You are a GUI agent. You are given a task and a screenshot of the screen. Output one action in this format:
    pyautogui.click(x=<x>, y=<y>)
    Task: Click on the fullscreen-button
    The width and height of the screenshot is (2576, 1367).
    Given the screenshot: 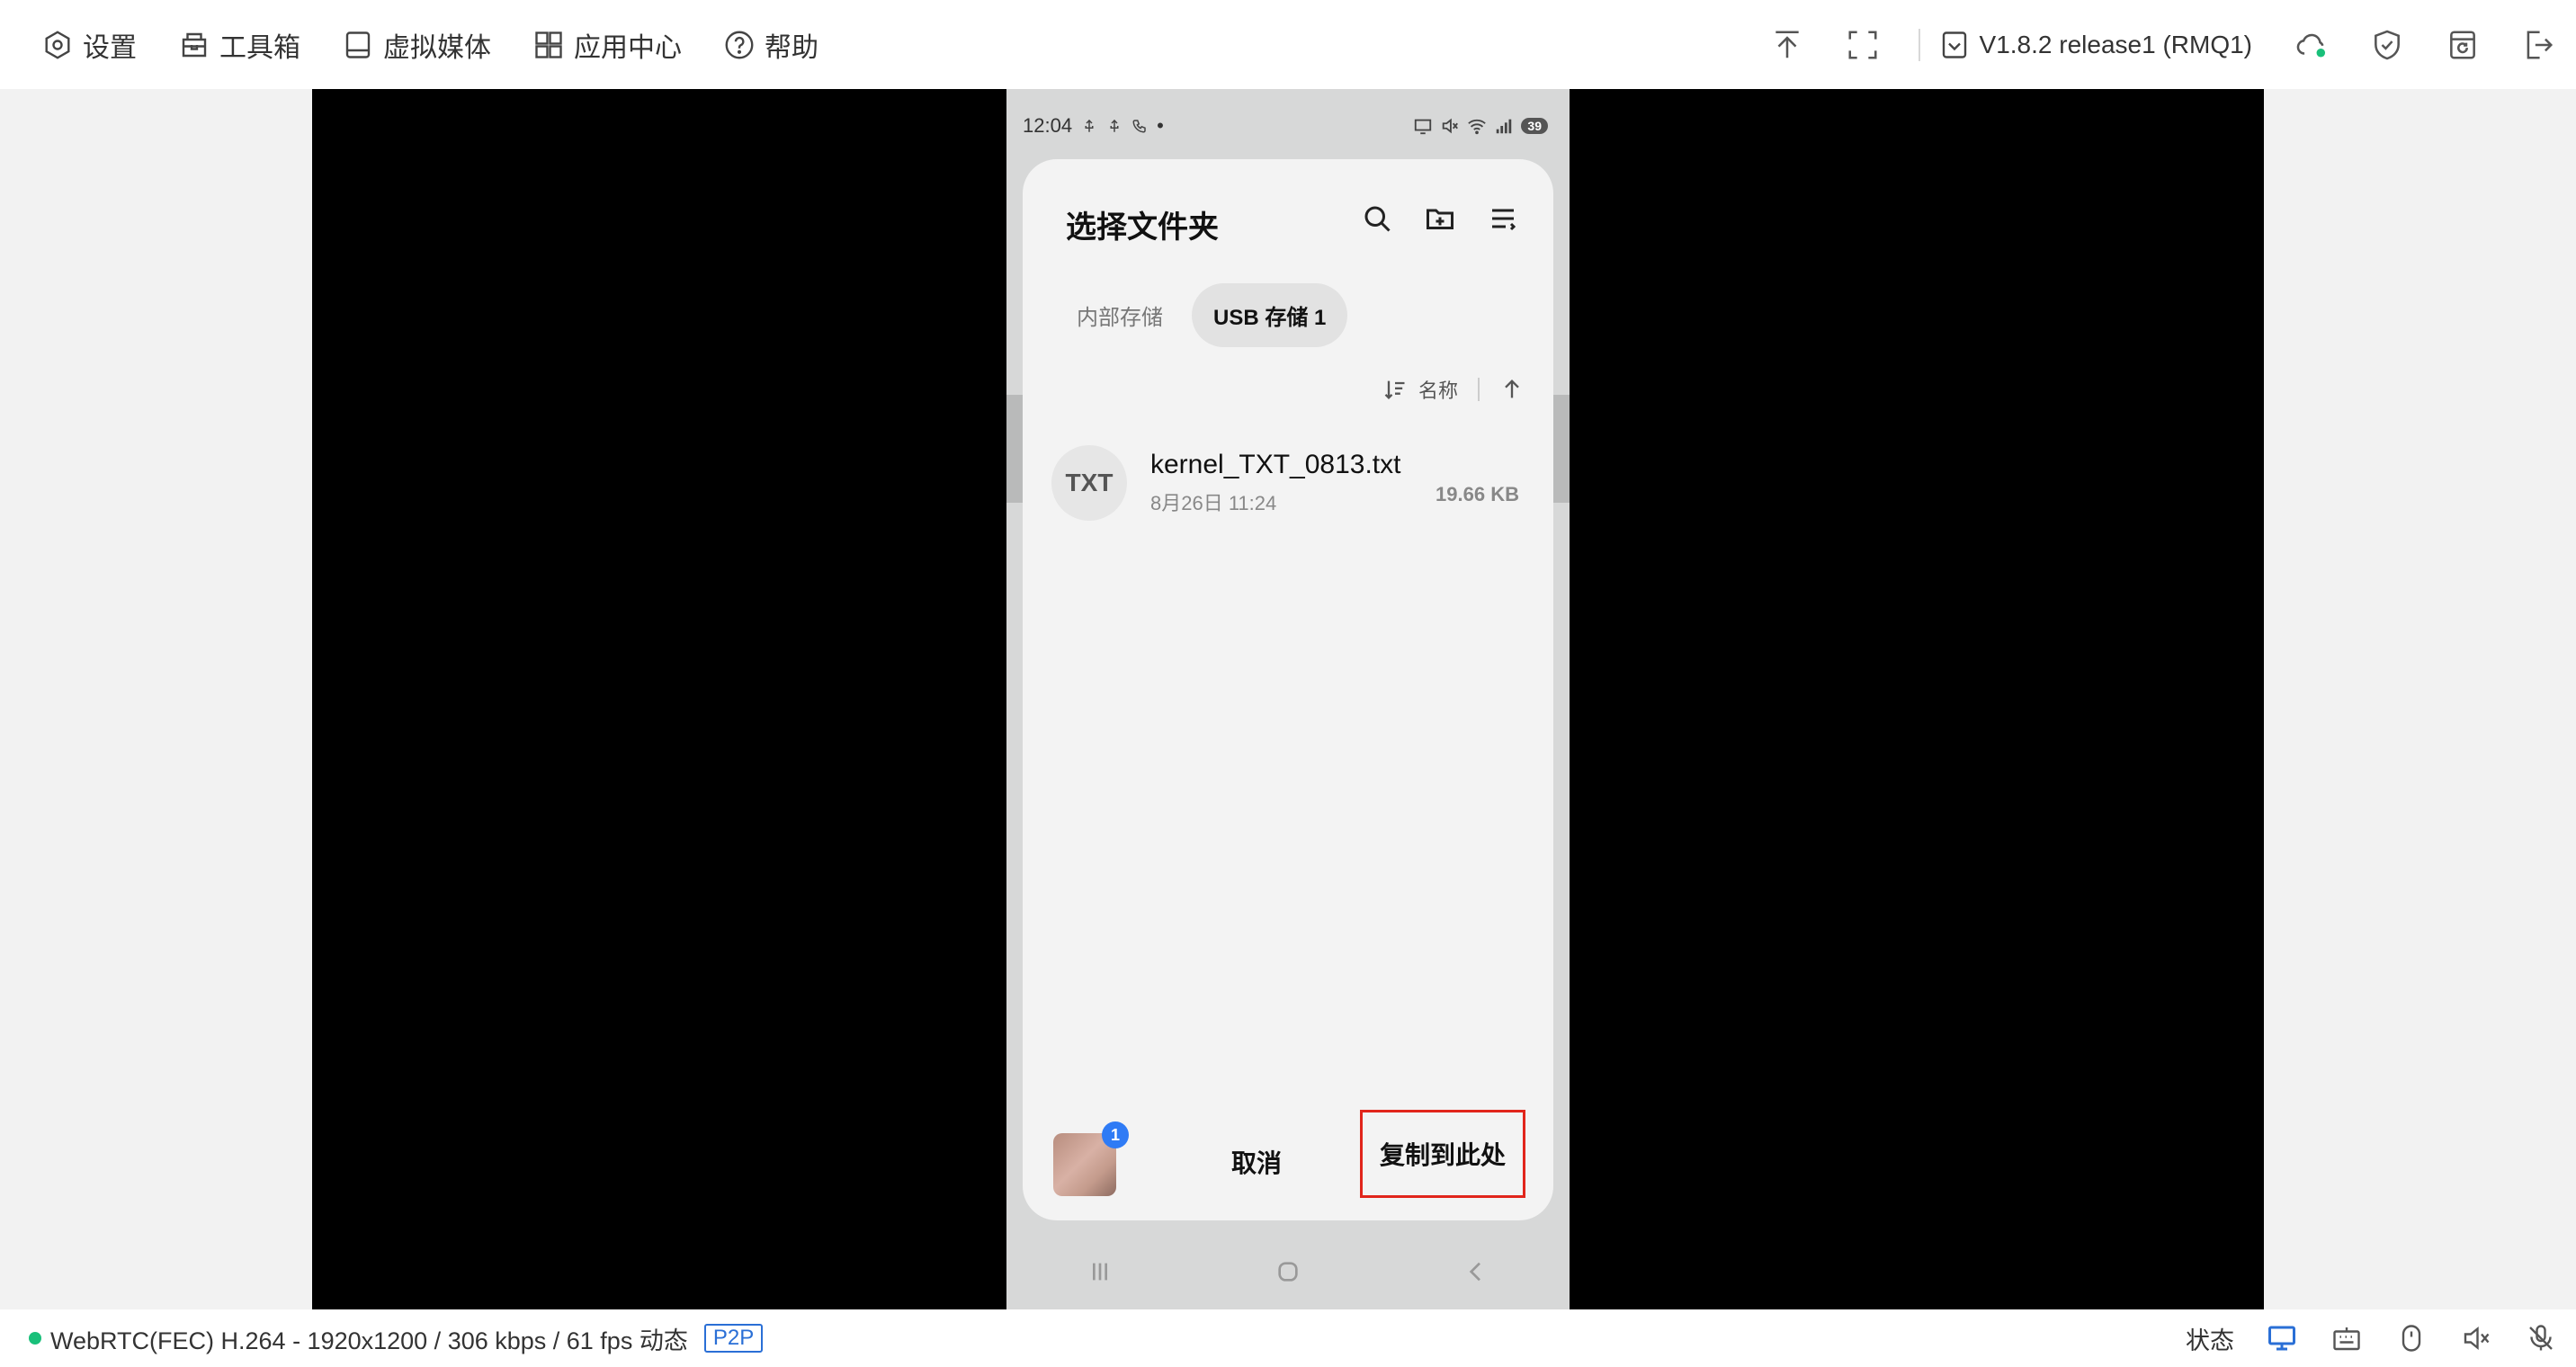 What is the action you would take?
    pyautogui.click(x=1863, y=44)
    